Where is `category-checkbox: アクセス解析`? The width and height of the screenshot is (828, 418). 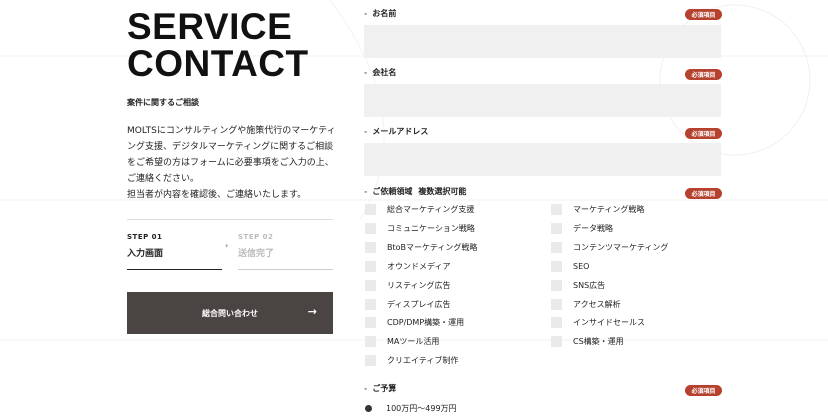 category-checkbox: アクセス解析 is located at coordinates (586, 304).